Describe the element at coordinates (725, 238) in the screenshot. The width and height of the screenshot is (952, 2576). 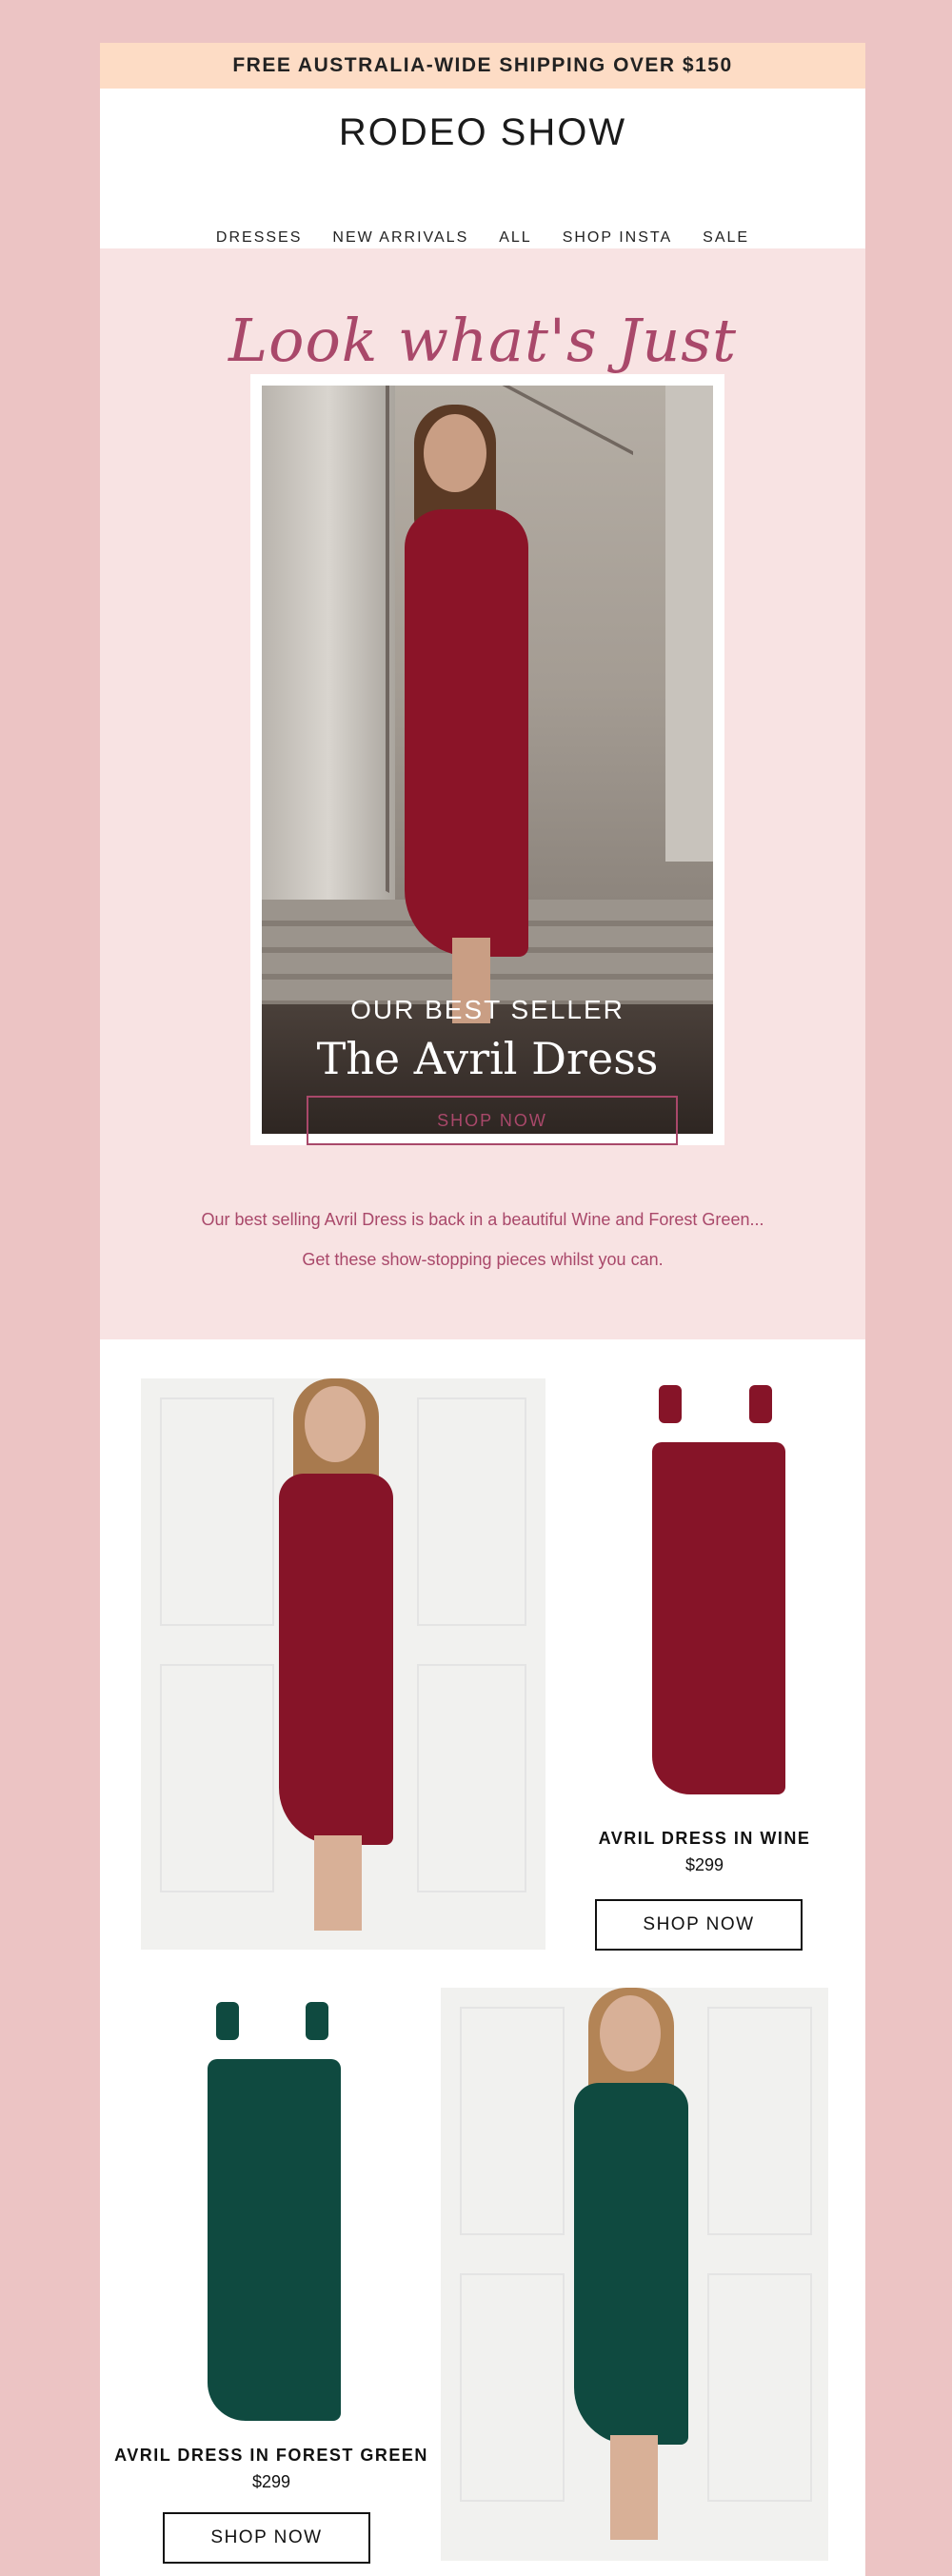
I see `nav-item-sale: SALE` at that location.